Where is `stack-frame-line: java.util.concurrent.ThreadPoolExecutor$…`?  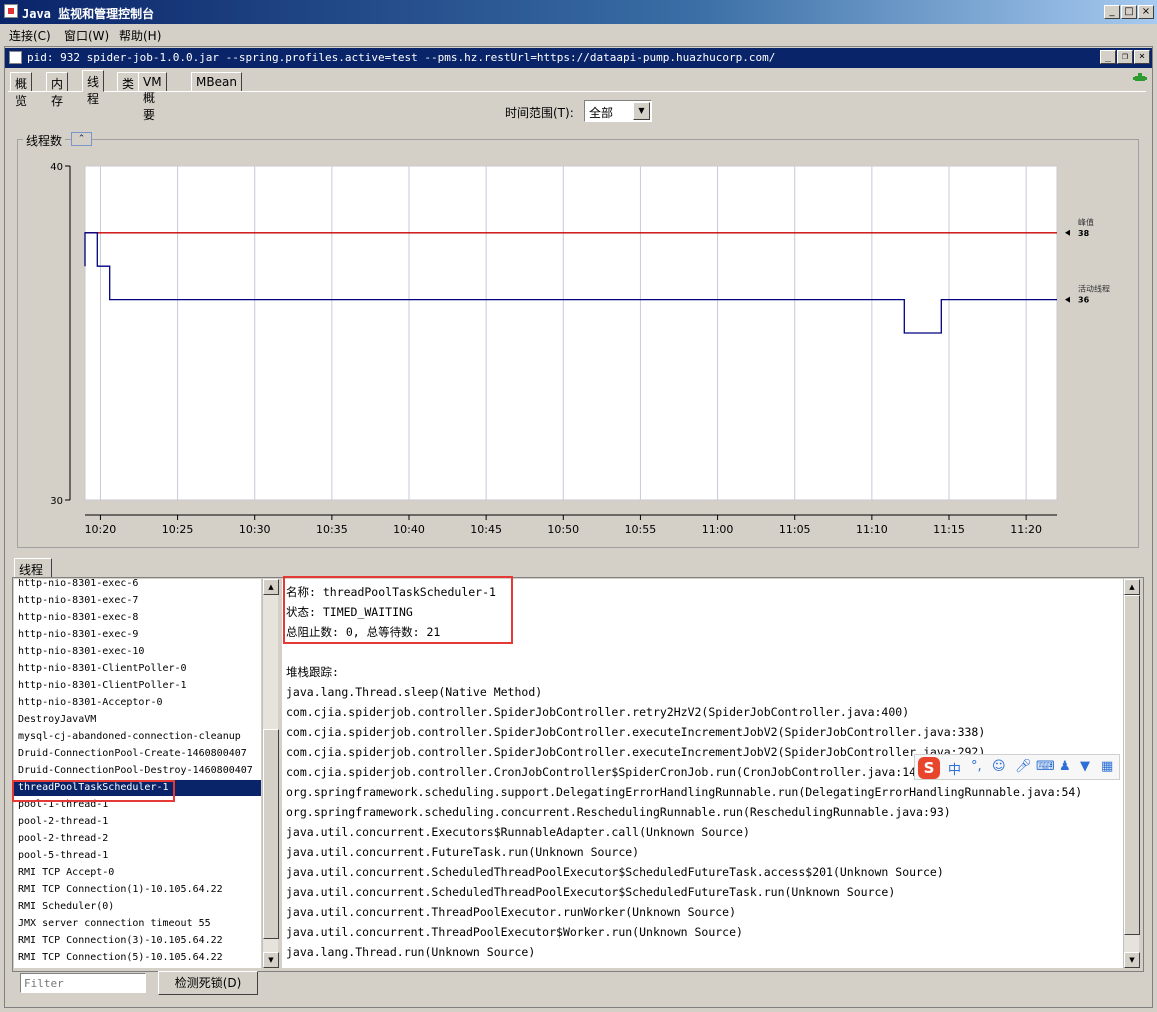 stack-frame-line: java.util.concurrent.ThreadPoolExecutor$… is located at coordinates (514, 932).